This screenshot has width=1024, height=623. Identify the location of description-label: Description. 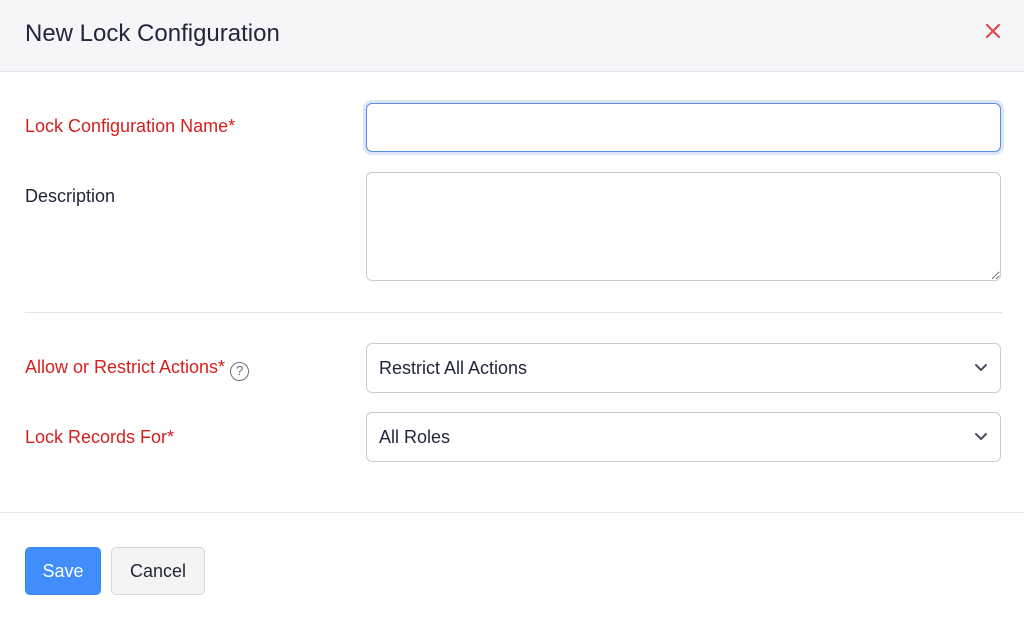
(70, 196).